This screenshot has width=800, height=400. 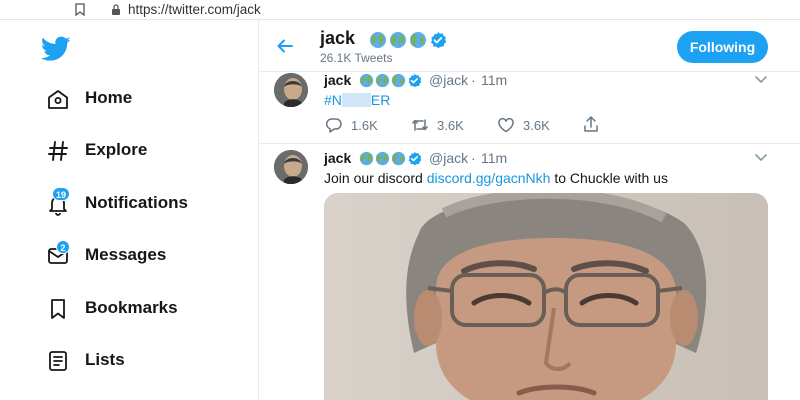 I want to click on bookmark-icon, so click(x=58, y=309).